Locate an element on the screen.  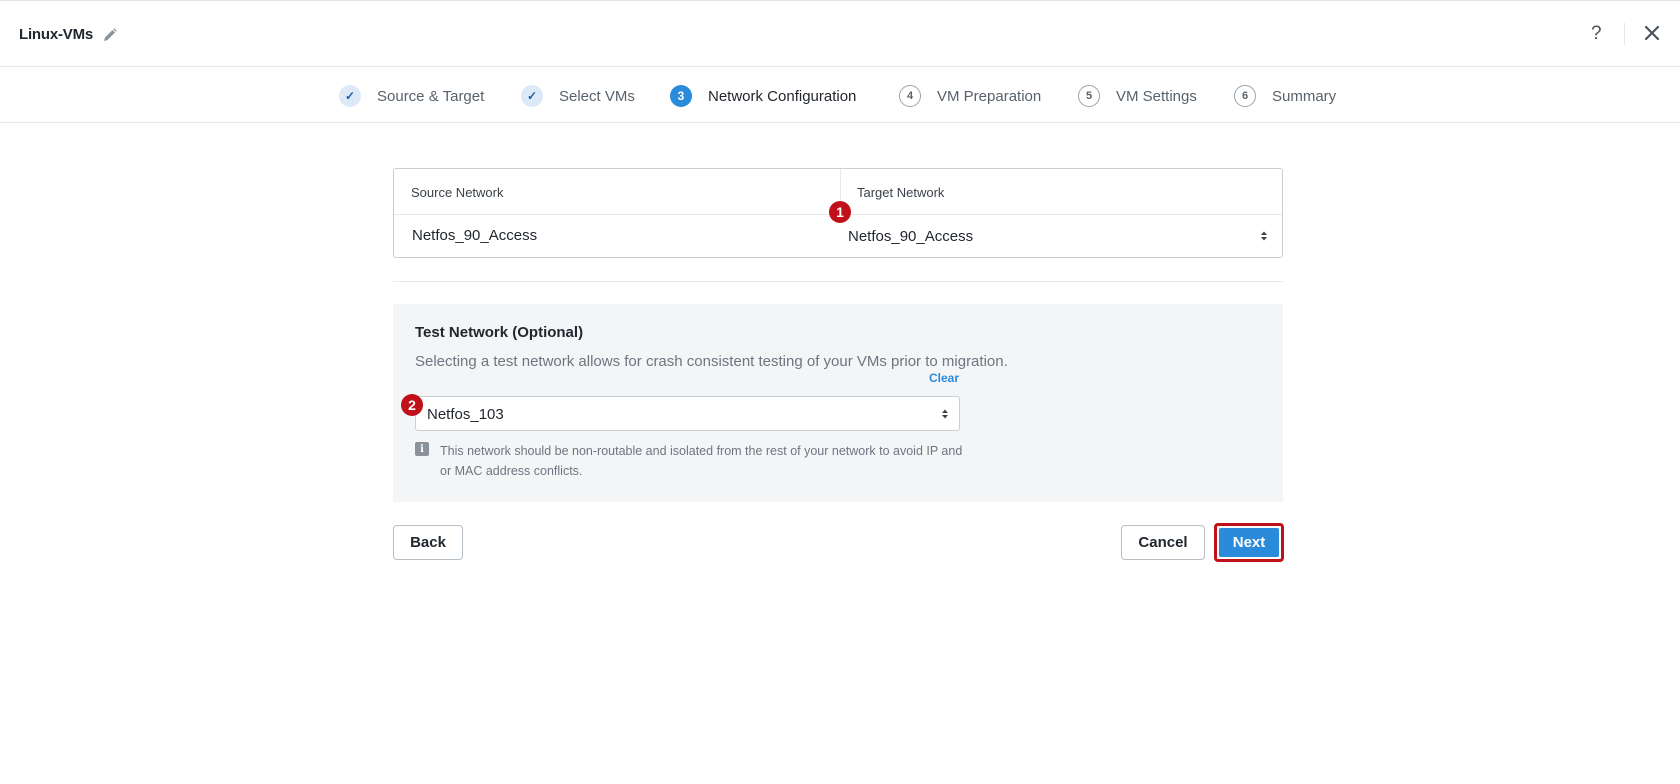
target-network-select: Netfos_90_Access is located at coordinates (1061, 236).